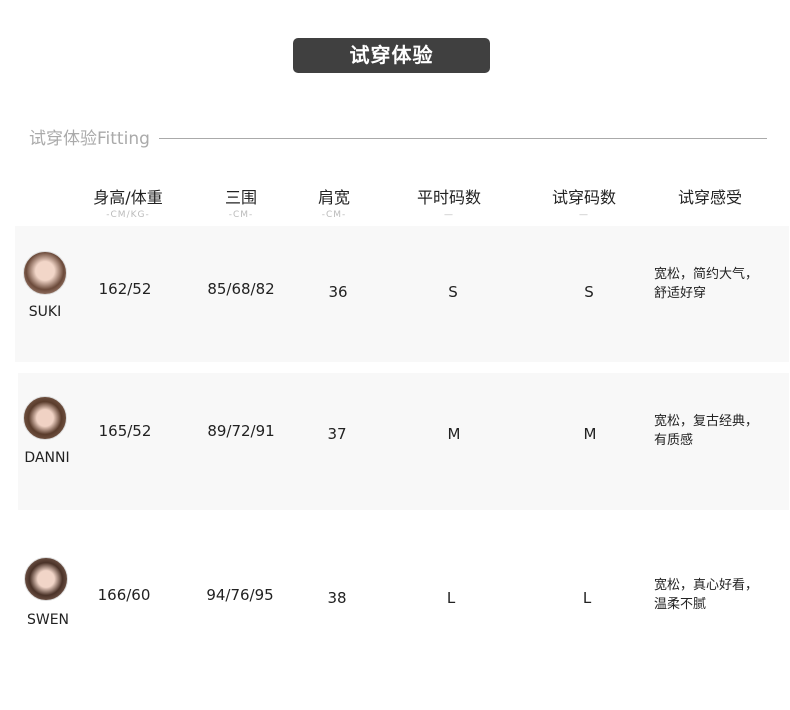 The height and width of the screenshot is (710, 790). I want to click on measurements: 85/68/82, so click(241, 289).